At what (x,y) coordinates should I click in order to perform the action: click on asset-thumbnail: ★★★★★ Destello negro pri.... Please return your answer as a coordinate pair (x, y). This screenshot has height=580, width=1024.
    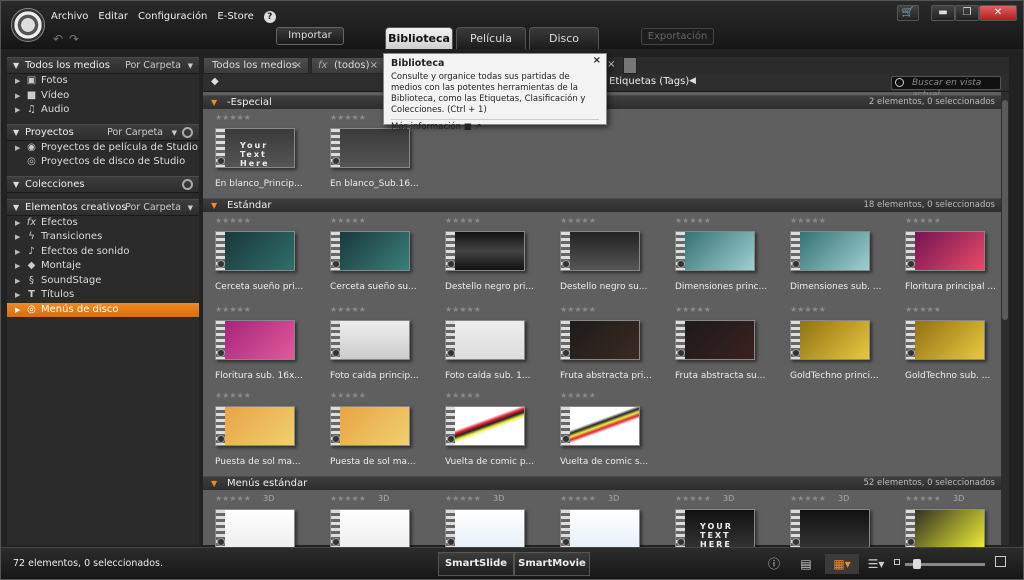
    Looking at the image, I should click on (488, 258).